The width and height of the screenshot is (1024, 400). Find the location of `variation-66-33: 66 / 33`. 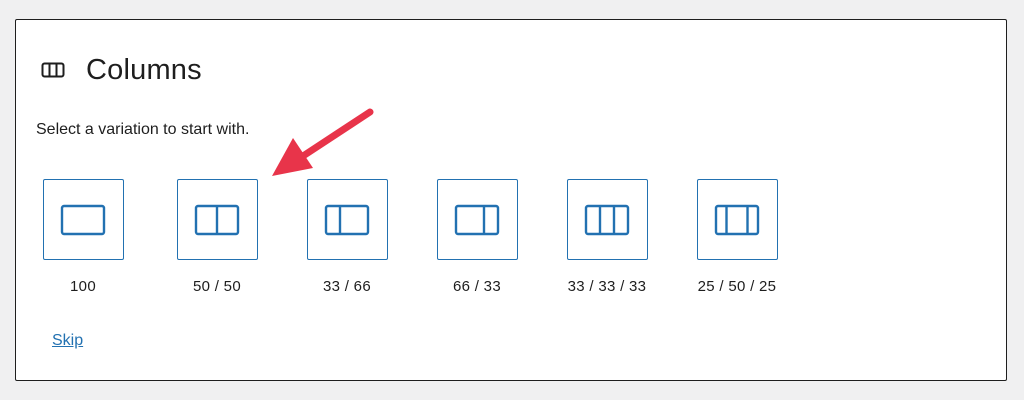

variation-66-33: 66 / 33 is located at coordinates (477, 237).